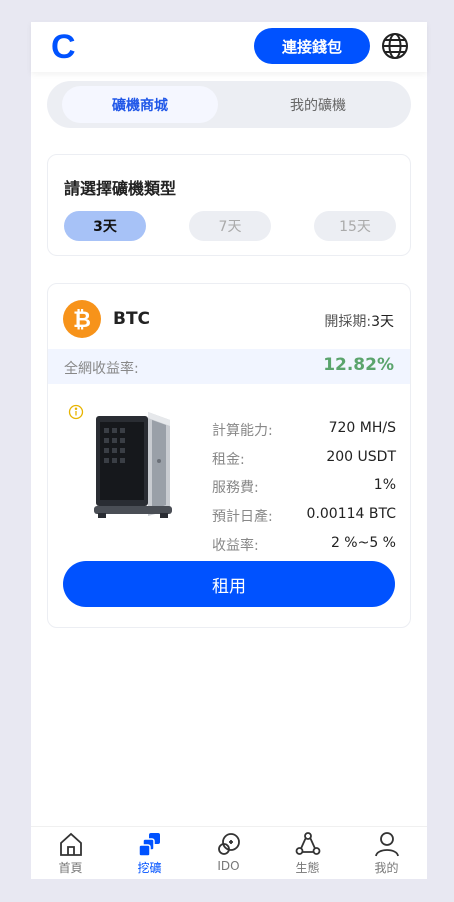 The width and height of the screenshot is (454, 902). What do you see at coordinates (148, 845) in the screenshot?
I see `mining-icon` at bounding box center [148, 845].